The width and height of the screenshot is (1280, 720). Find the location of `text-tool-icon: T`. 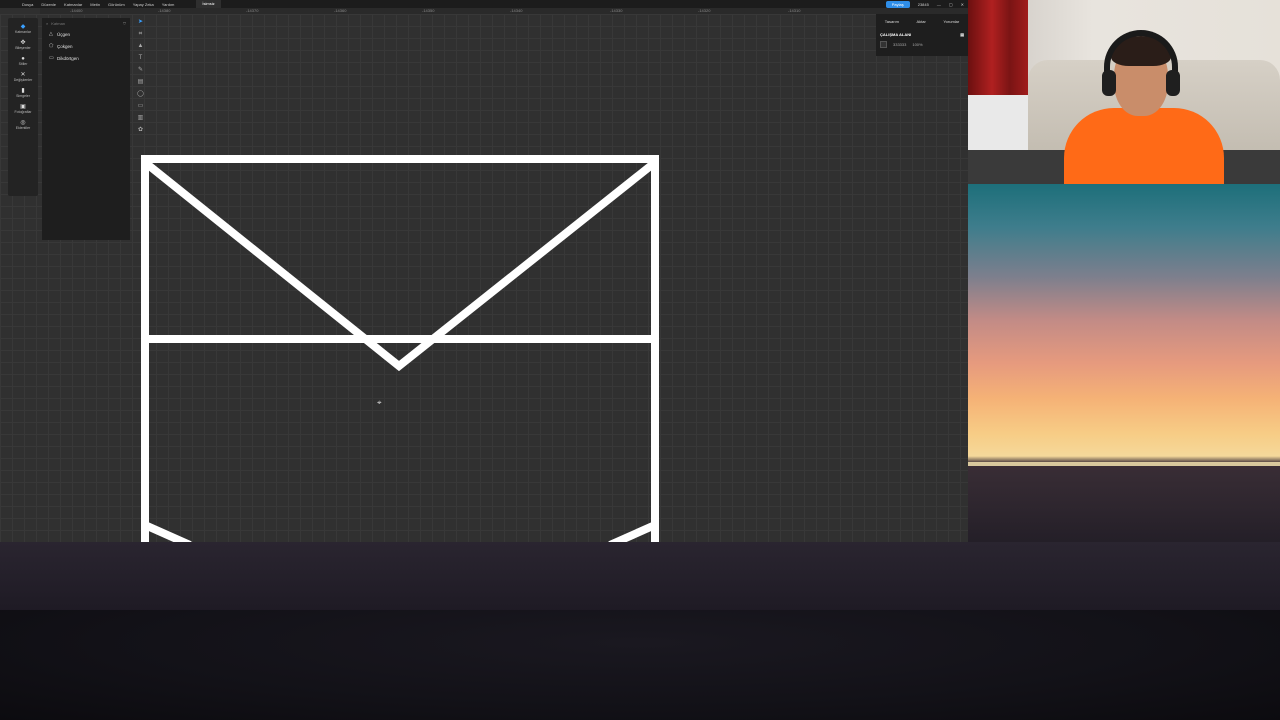

text-tool-icon: T is located at coordinates (141, 58).